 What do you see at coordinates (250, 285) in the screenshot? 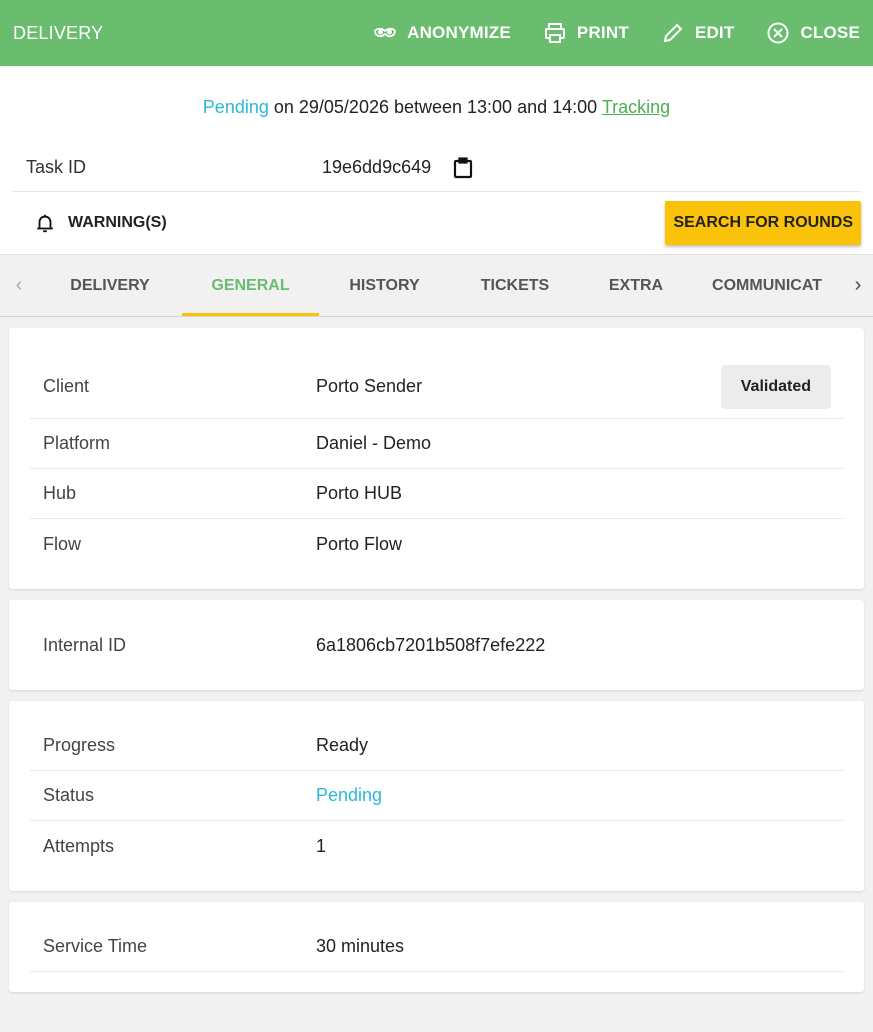
I see `tab-general: GENERAL` at bounding box center [250, 285].